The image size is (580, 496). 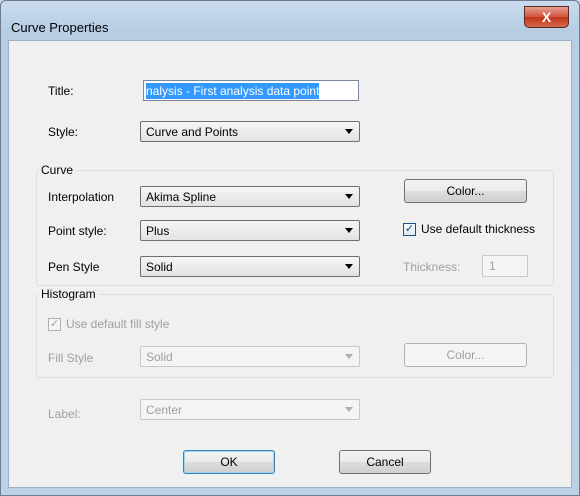 I want to click on use-default-thickness-label: Use default thickness, so click(x=478, y=229).